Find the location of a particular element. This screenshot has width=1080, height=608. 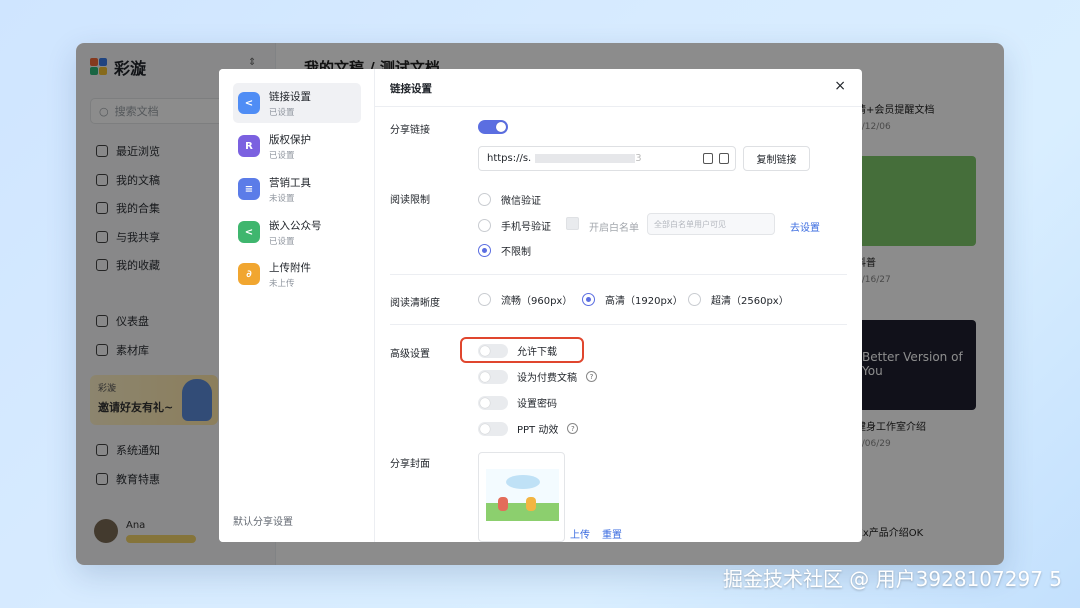

radio-label: 手机号验证 is located at coordinates (526, 227).